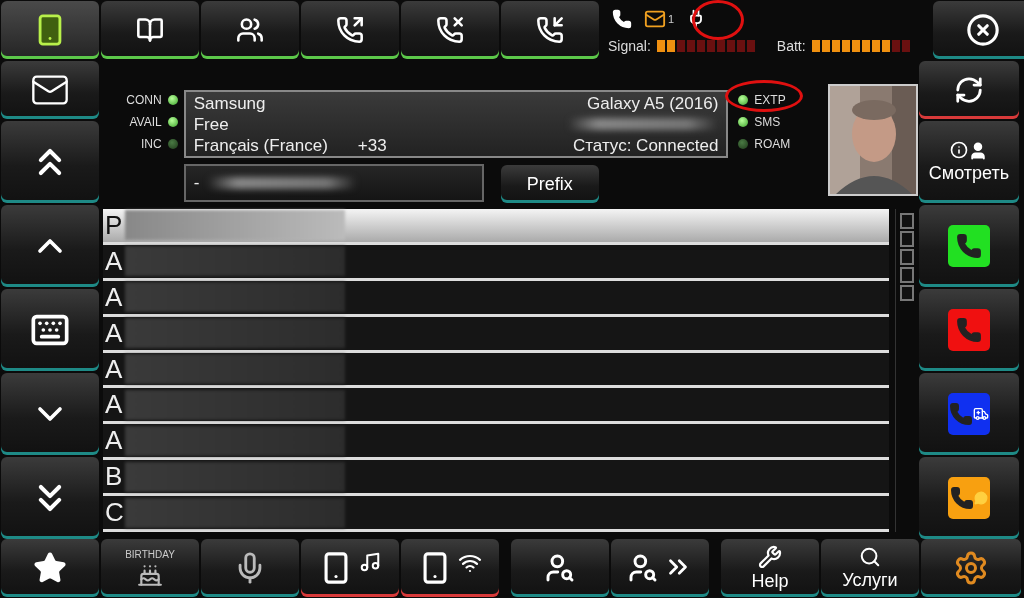 The height and width of the screenshot is (598, 1024). What do you see at coordinates (870, 556) in the screenshot?
I see `search-icon` at bounding box center [870, 556].